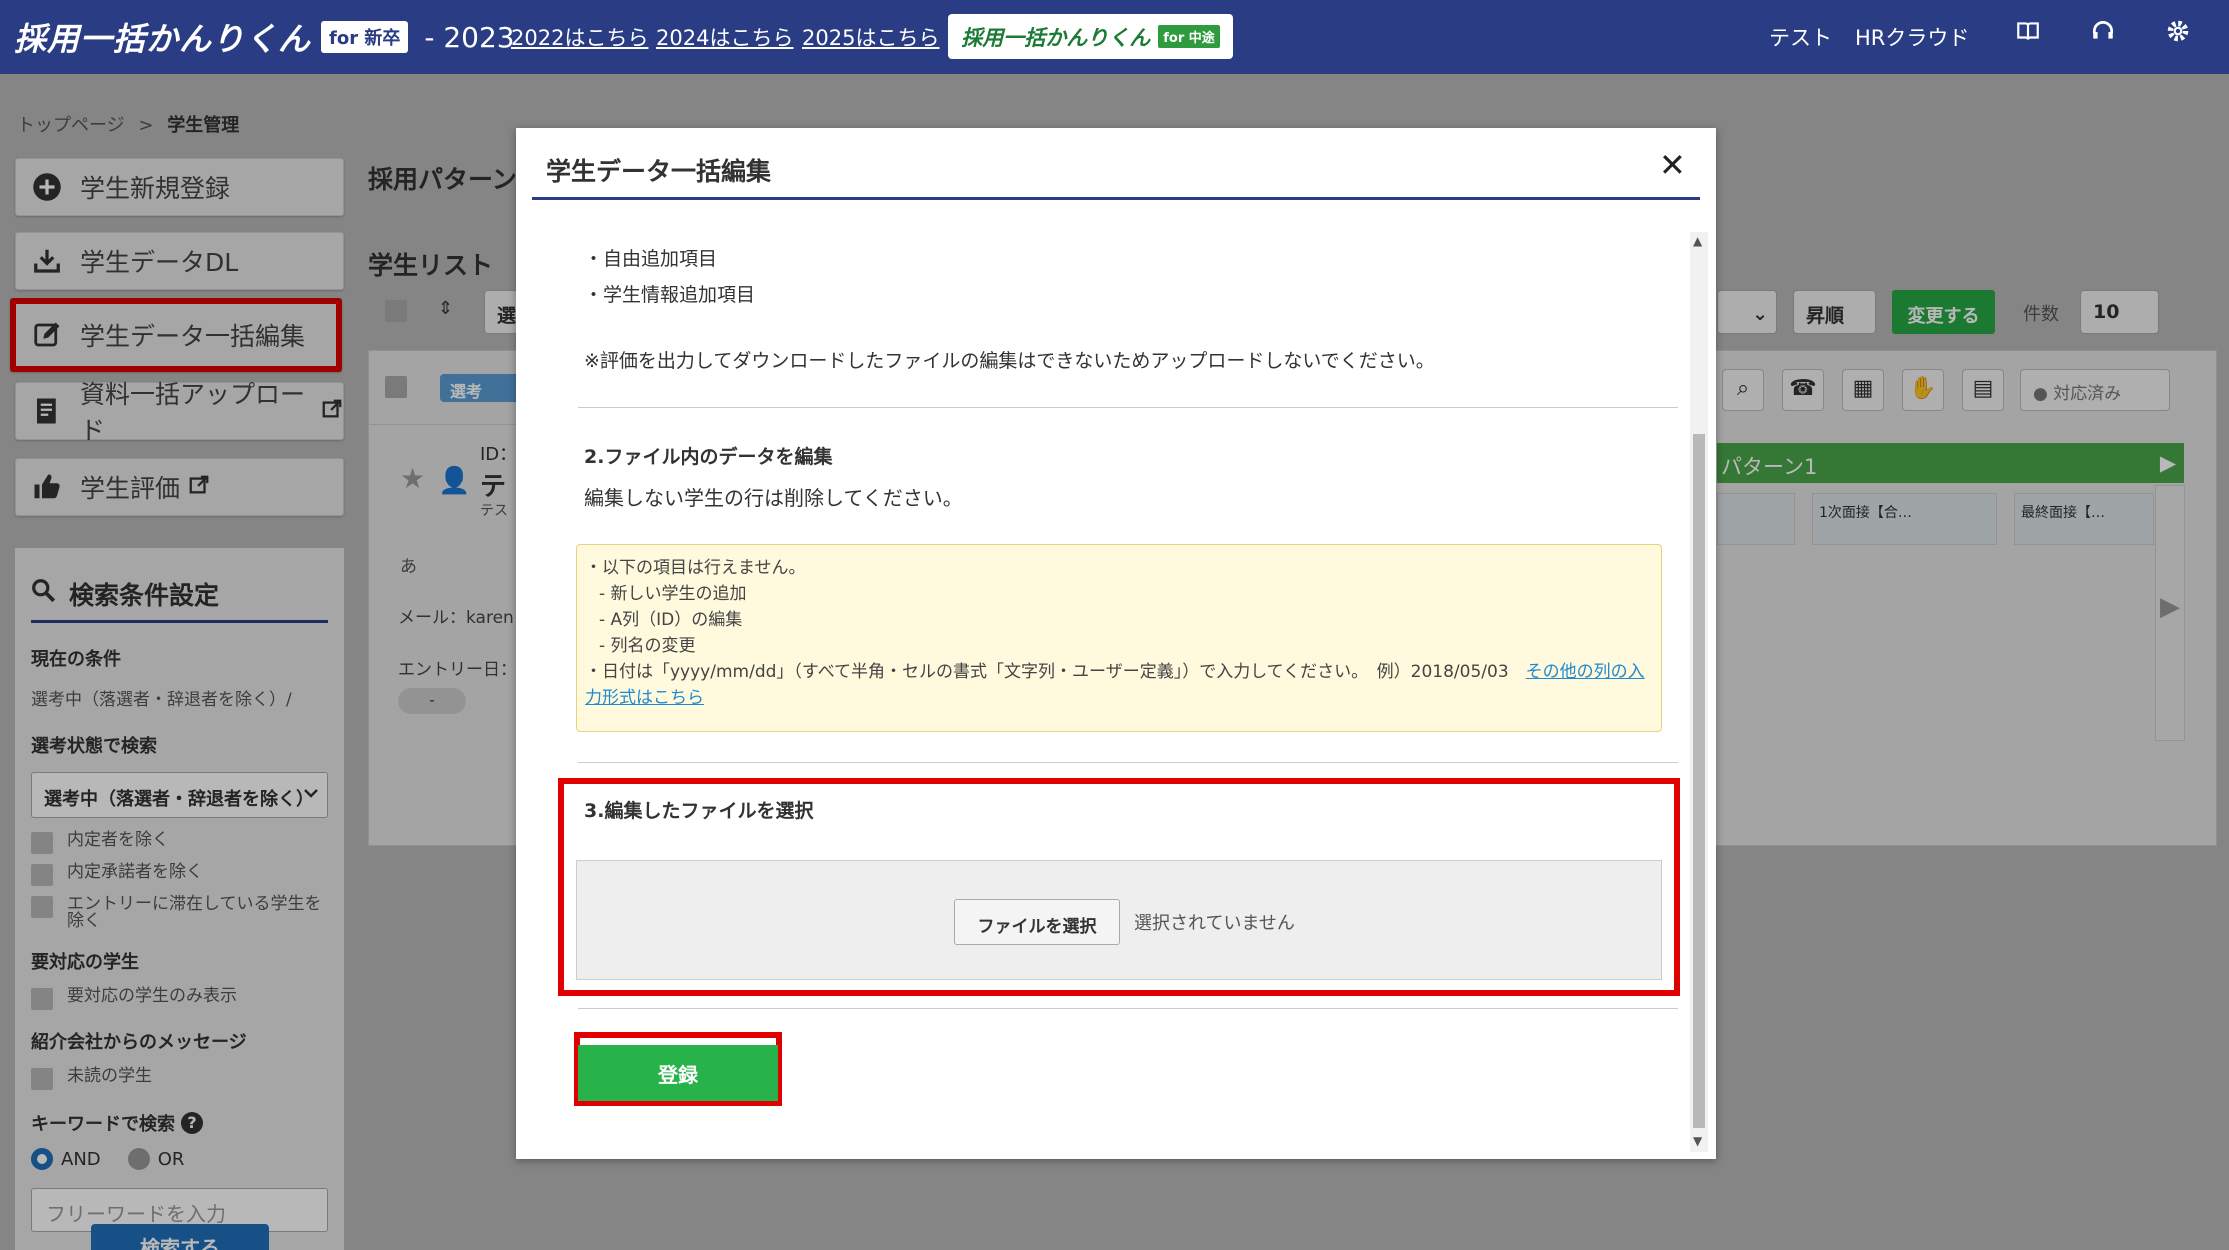  Describe the element at coordinates (1214, 923) in the screenshot. I see `file-status: 選択されていません` at that location.